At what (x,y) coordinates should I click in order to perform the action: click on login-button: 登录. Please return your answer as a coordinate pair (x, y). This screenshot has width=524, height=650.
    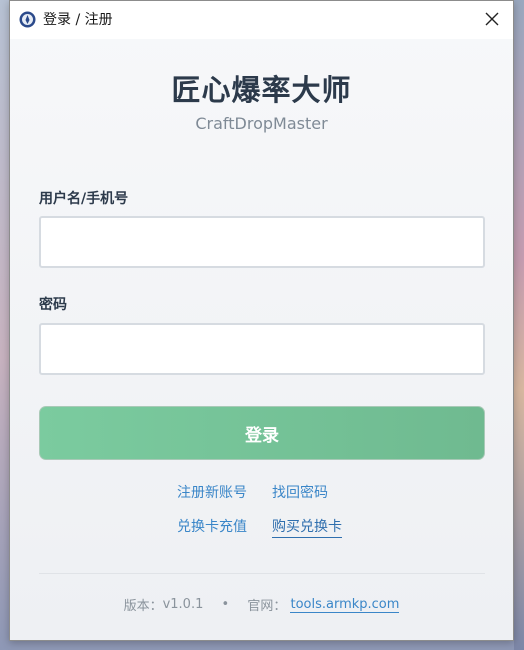
    Looking at the image, I should click on (262, 433).